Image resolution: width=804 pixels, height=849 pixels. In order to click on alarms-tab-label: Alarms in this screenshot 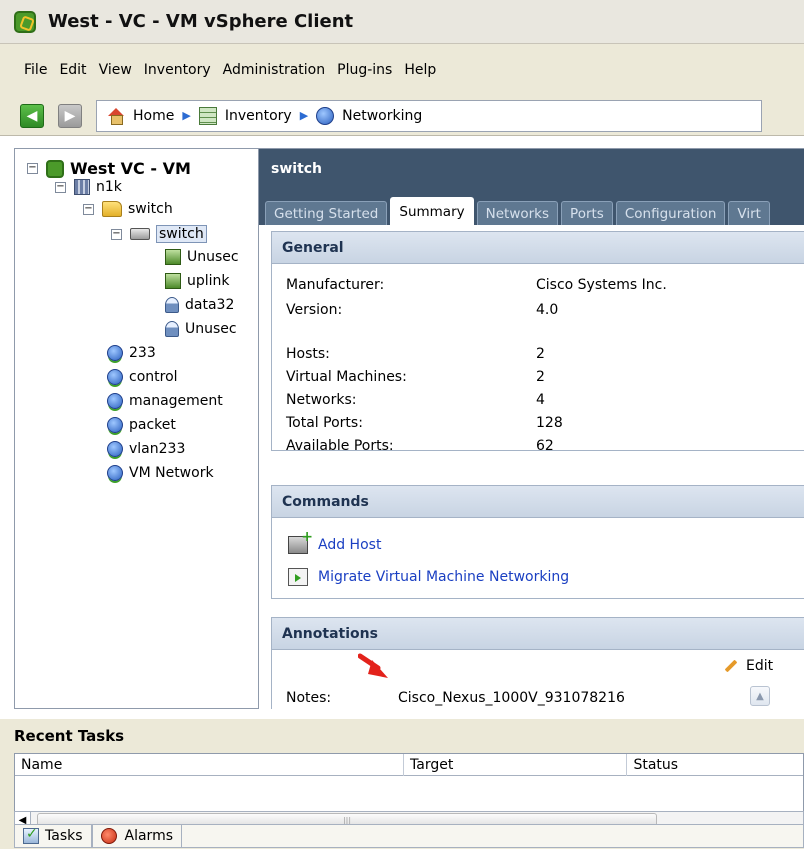, I will do `click(149, 836)`.